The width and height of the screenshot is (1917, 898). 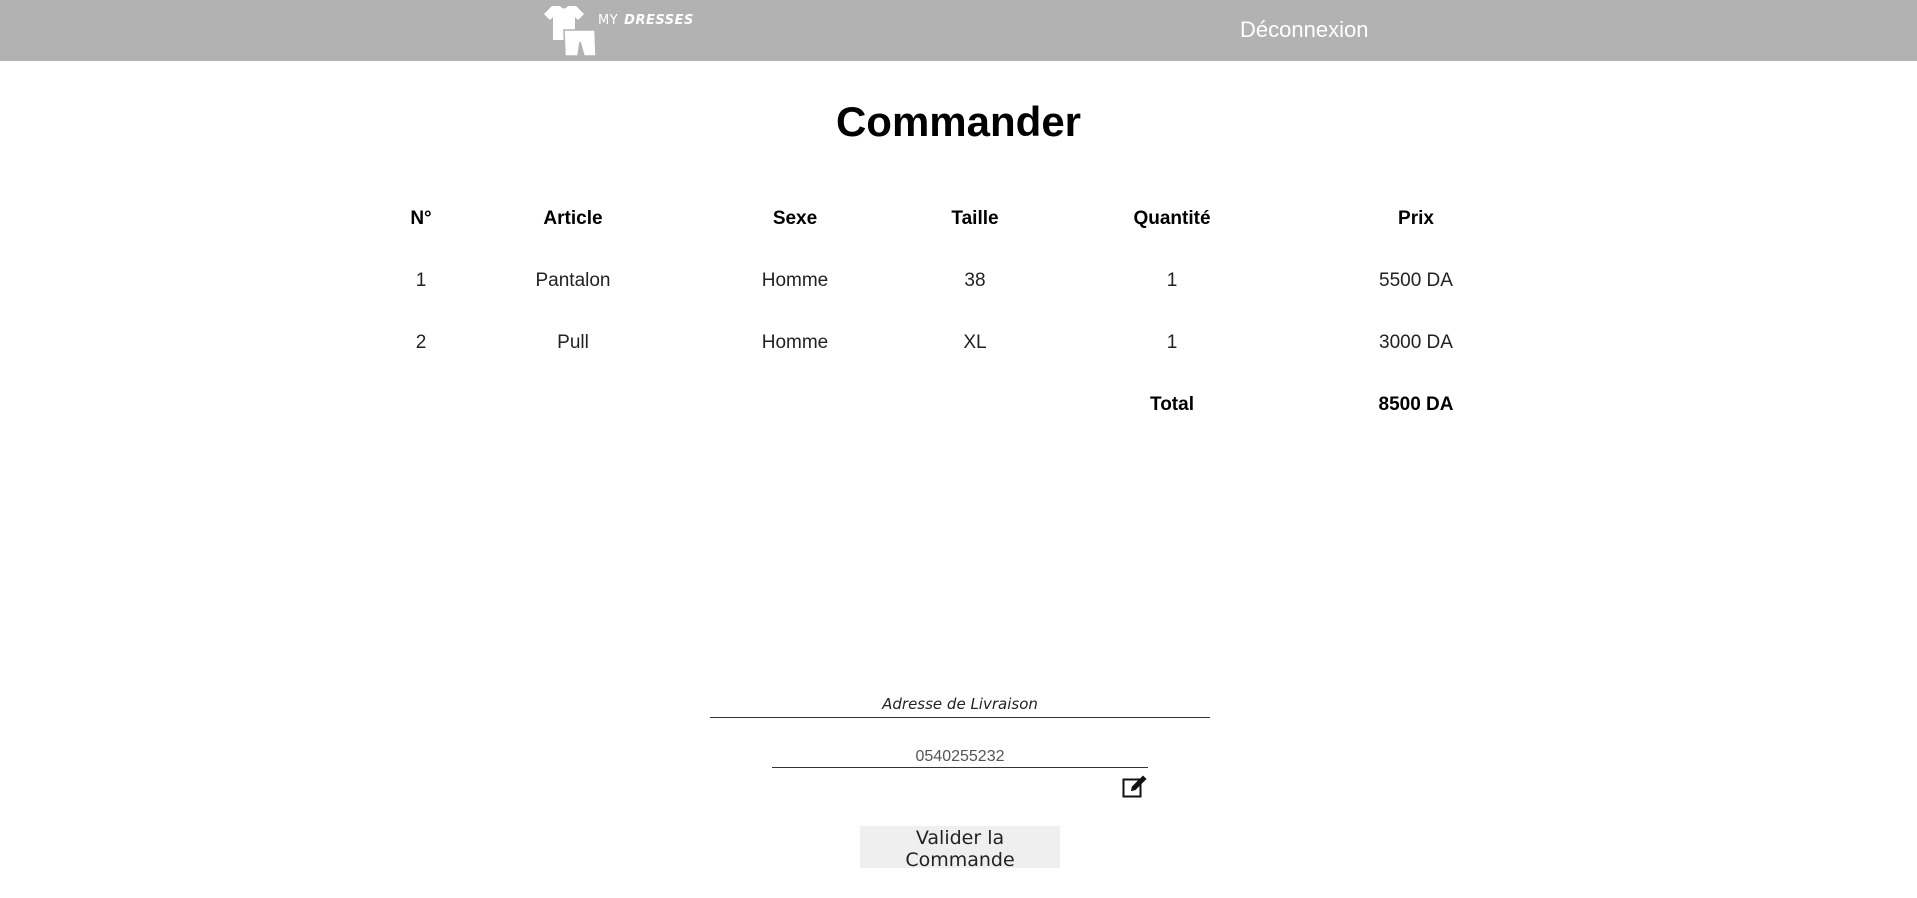 What do you see at coordinates (421, 342) in the screenshot?
I see `cell-number: 2` at bounding box center [421, 342].